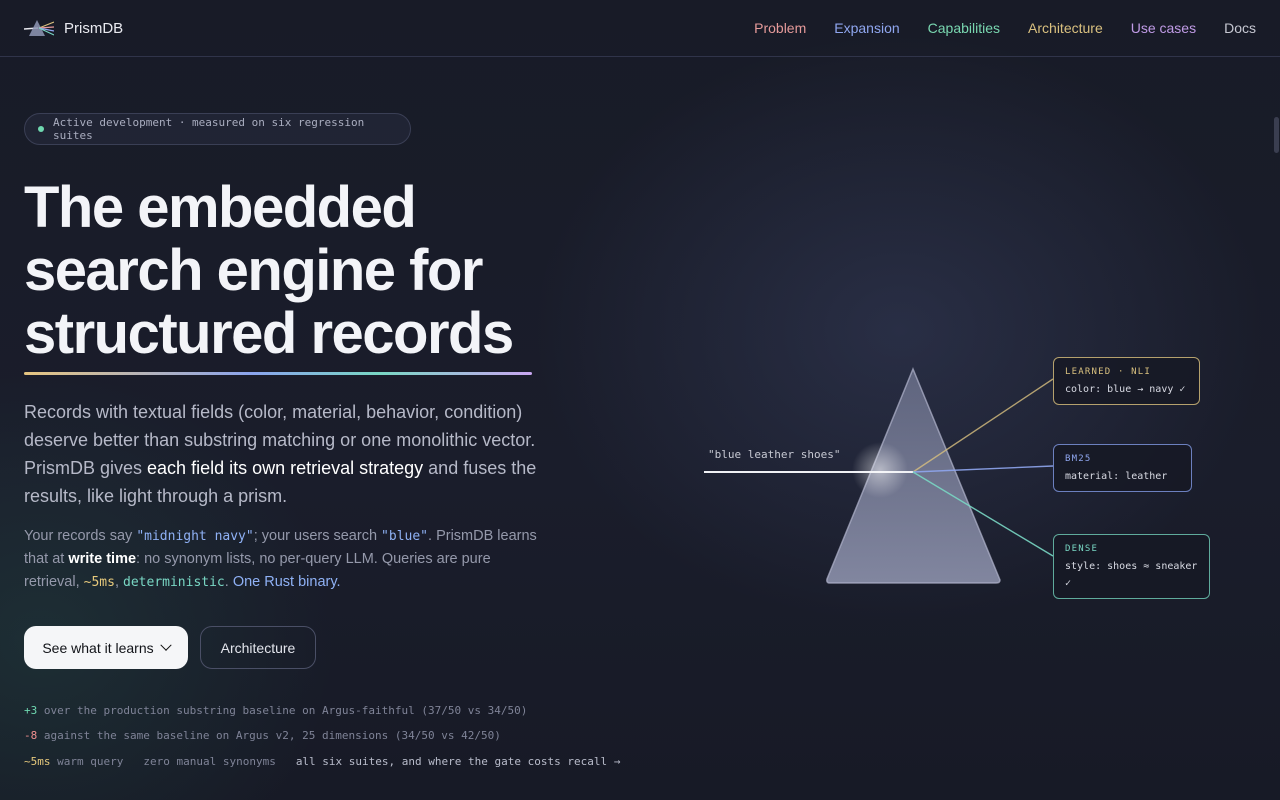  Describe the element at coordinates (1116, 476) in the screenshot. I see `card-bm25-value: material: leather` at that location.